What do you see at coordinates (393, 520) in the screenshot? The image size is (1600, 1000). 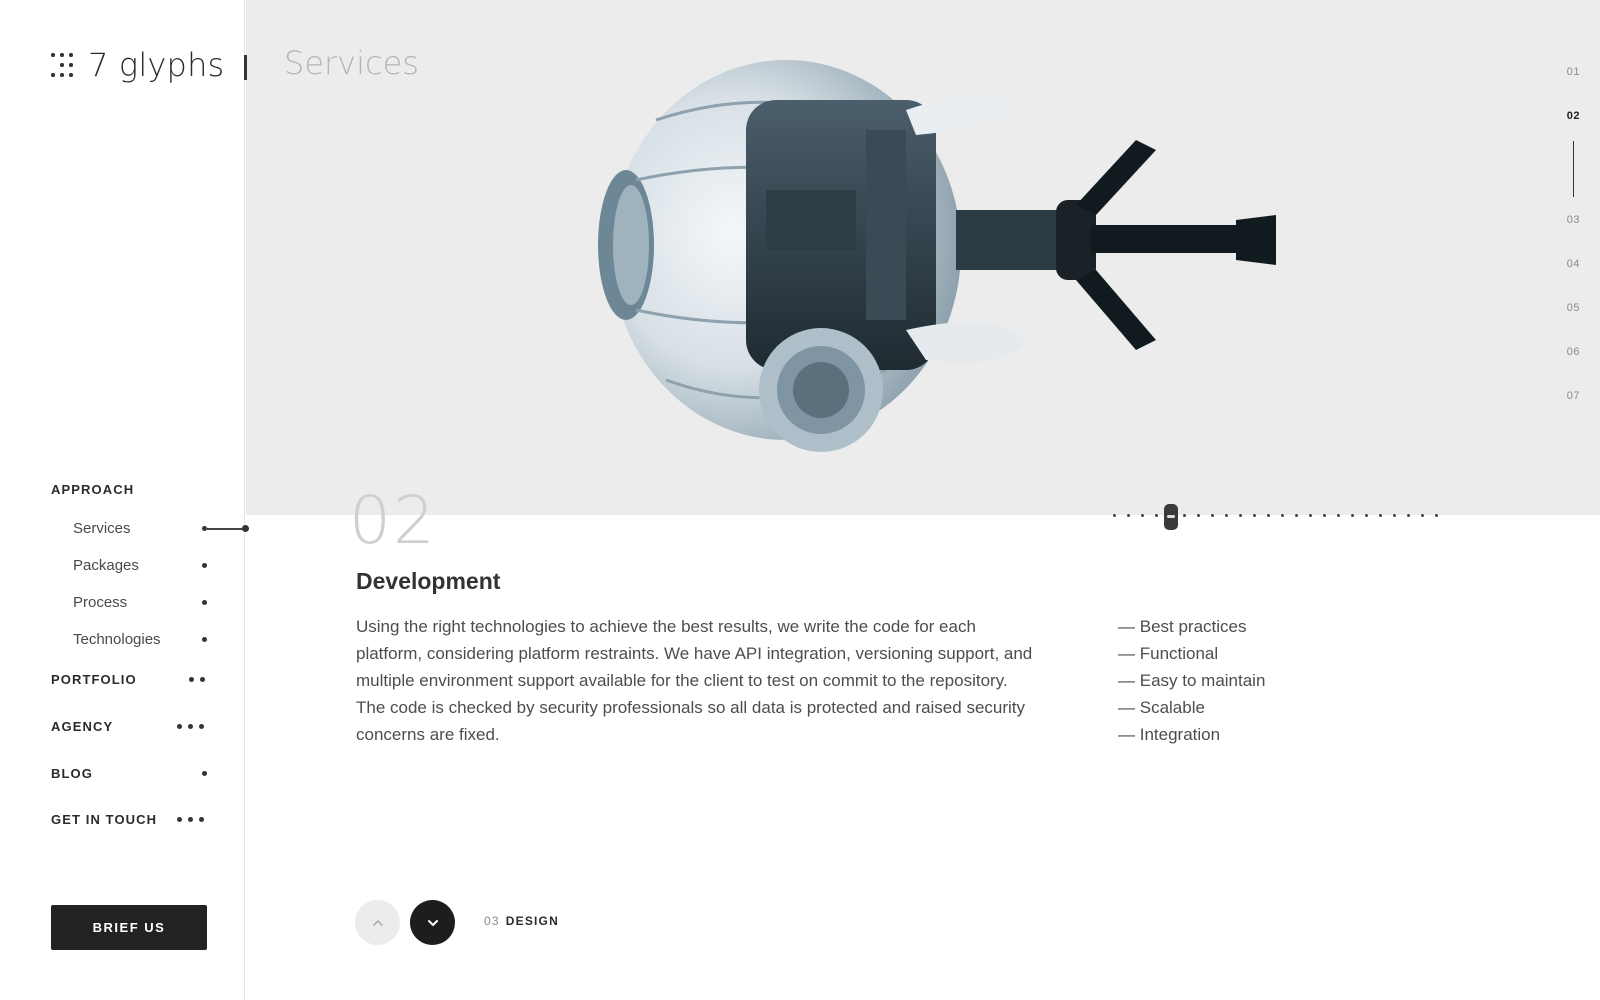 I see `section-number: 02` at bounding box center [393, 520].